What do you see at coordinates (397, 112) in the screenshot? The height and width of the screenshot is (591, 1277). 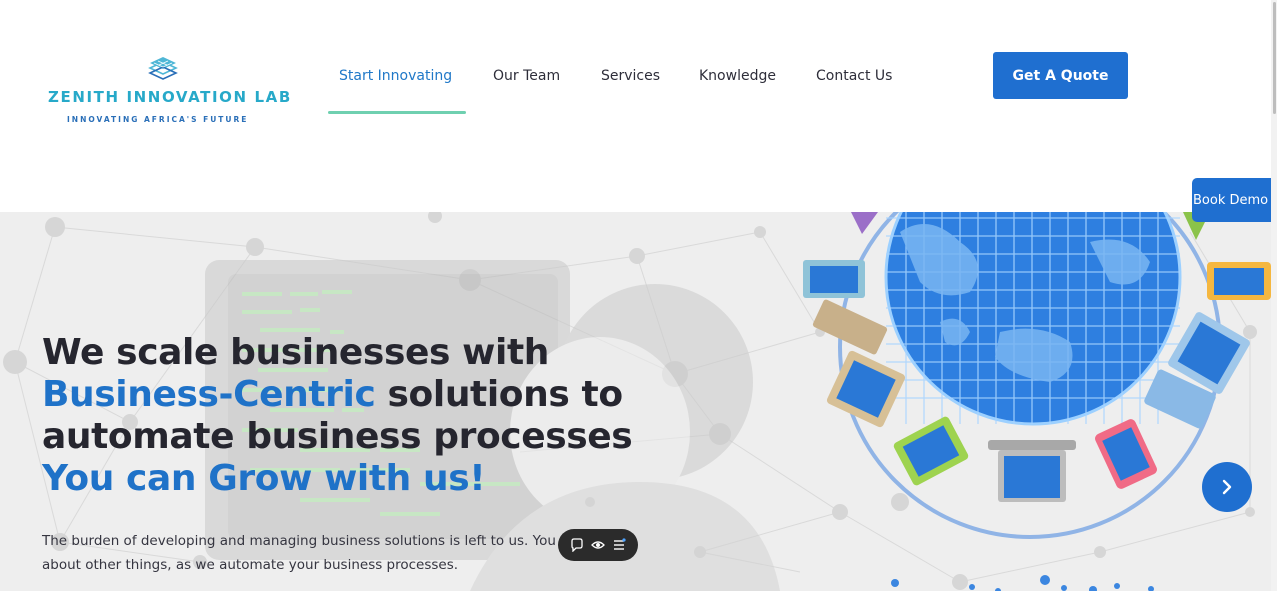 I see `nav-active-indicator` at bounding box center [397, 112].